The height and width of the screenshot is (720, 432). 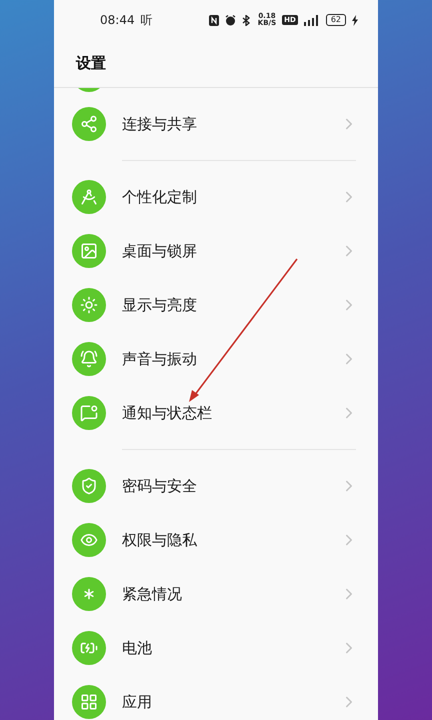 What do you see at coordinates (160, 486) in the screenshot?
I see `settings-item-label: 密码与安全` at bounding box center [160, 486].